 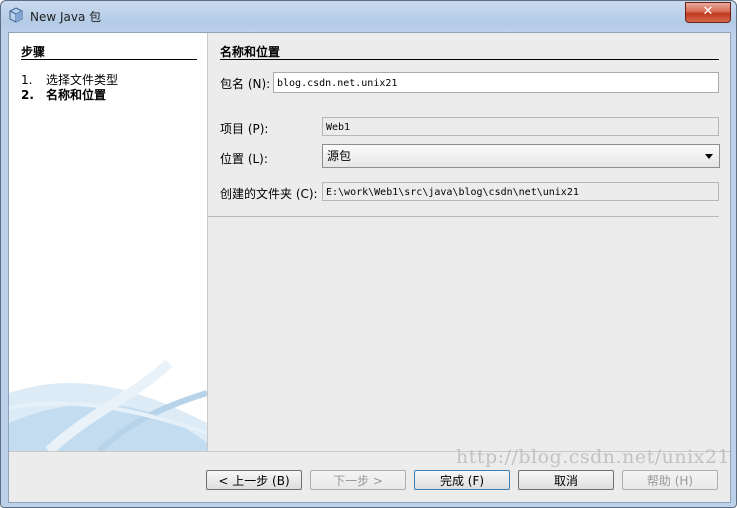 What do you see at coordinates (520, 126) in the screenshot?
I see `project-field: Web1` at bounding box center [520, 126].